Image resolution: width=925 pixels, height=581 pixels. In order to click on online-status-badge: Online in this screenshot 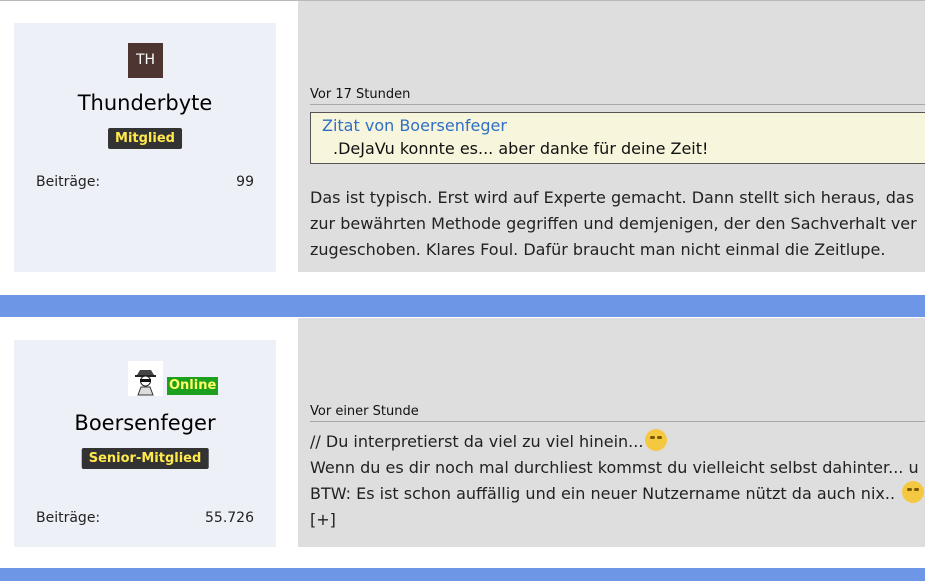, I will do `click(193, 386)`.